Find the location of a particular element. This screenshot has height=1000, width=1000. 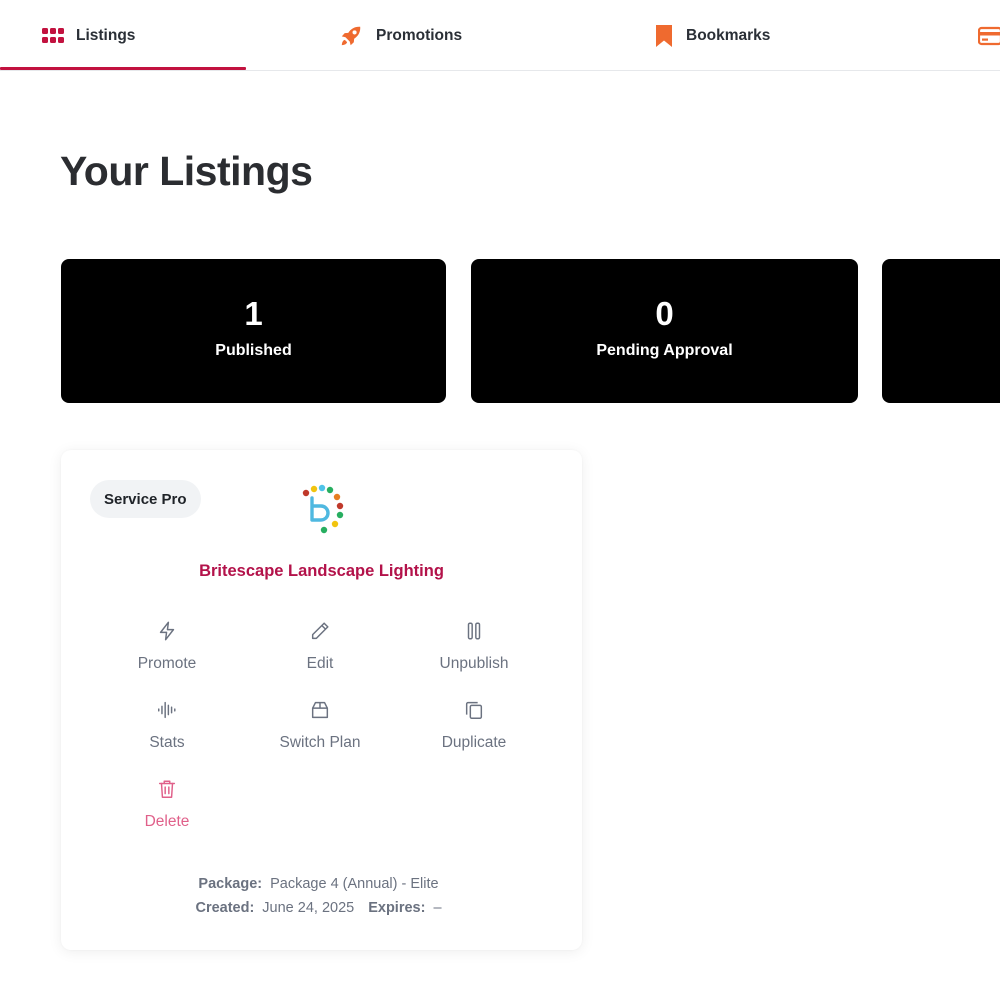

stat-value: 0 is located at coordinates (664, 313).